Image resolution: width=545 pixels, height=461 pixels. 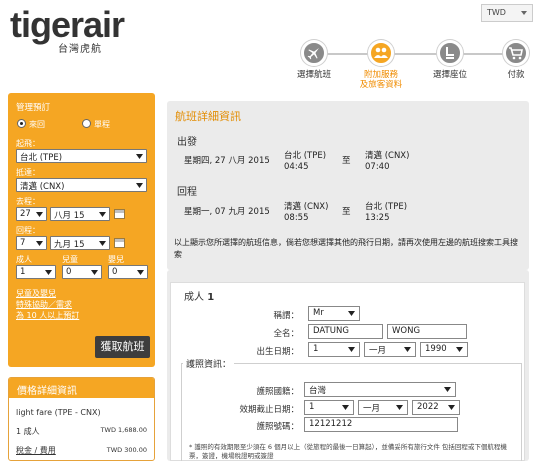 What do you see at coordinates (28, 201) in the screenshot?
I see `depart-label: 去程：` at bounding box center [28, 201].